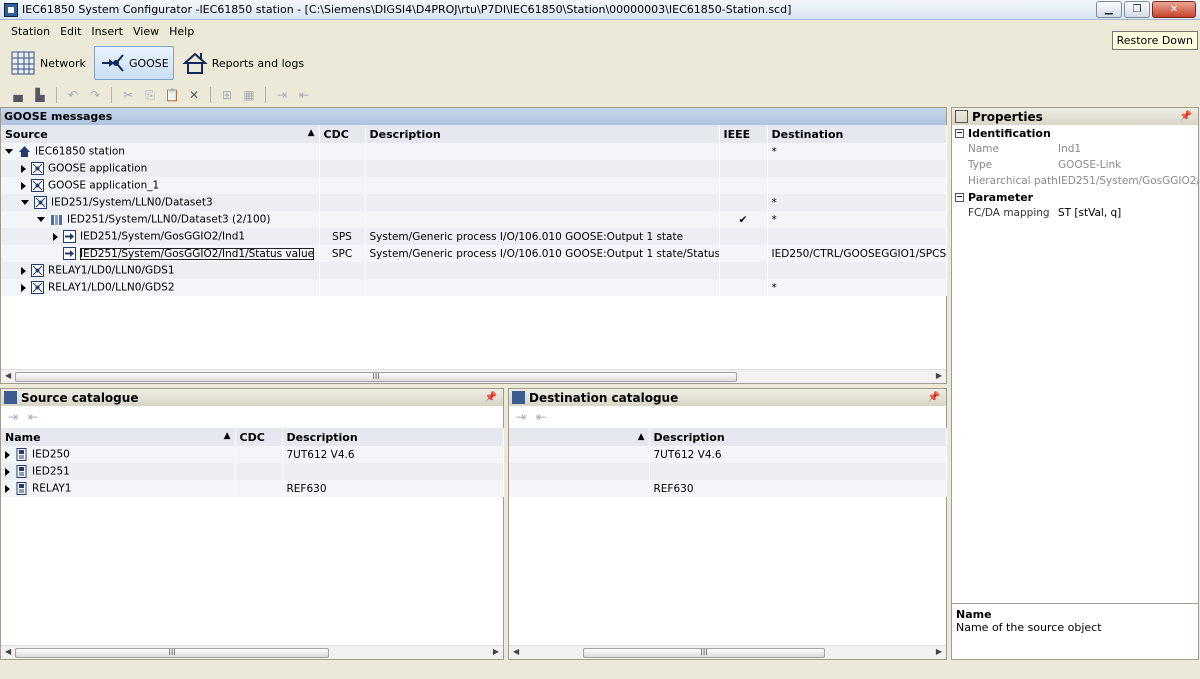 The image size is (1200, 679). I want to click on column-header-name: Name ▲, so click(118, 437).